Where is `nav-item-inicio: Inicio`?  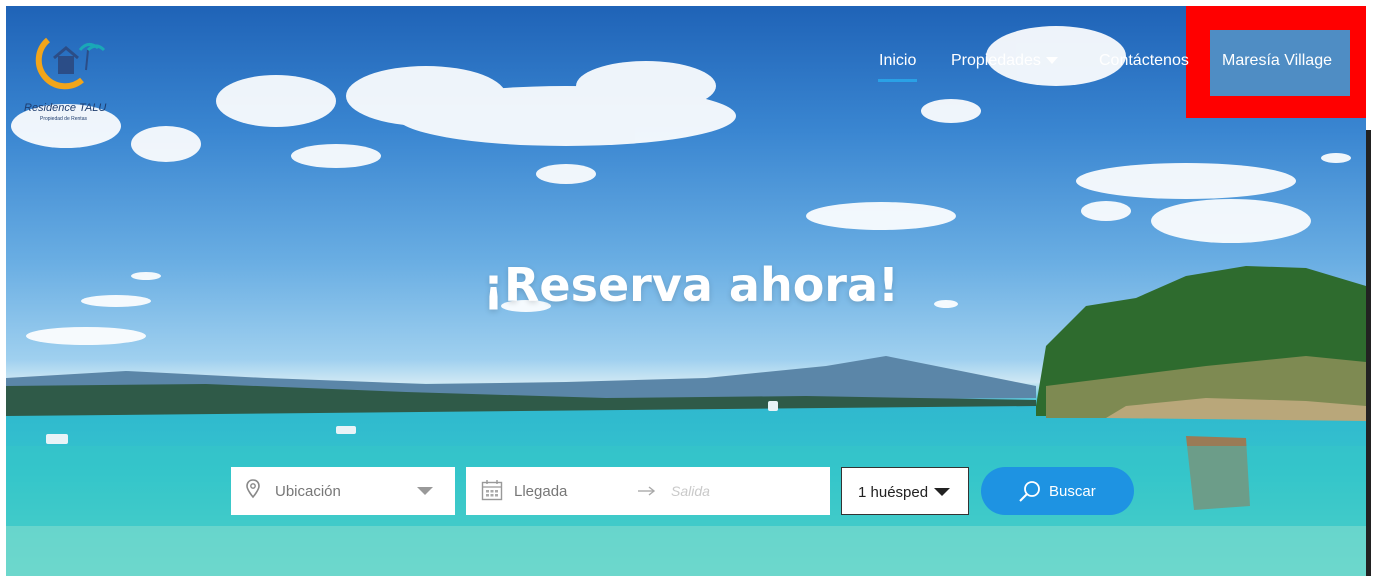 nav-item-inicio: Inicio is located at coordinates (897, 61).